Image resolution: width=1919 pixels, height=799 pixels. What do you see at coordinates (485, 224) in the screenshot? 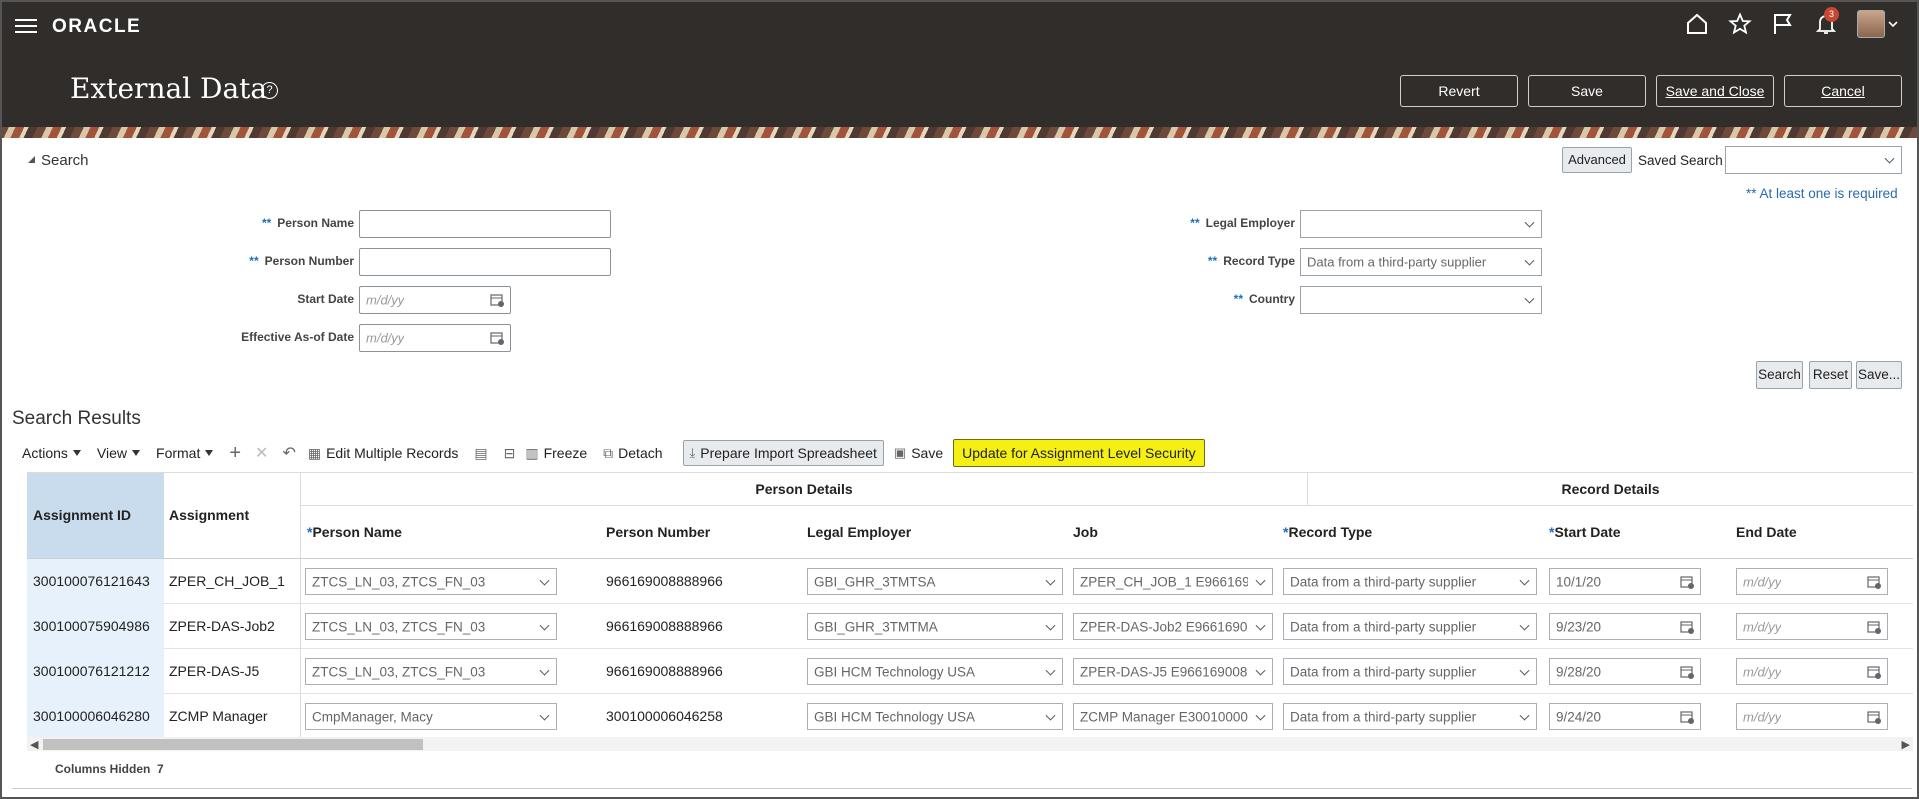
I see `person-name-input` at bounding box center [485, 224].